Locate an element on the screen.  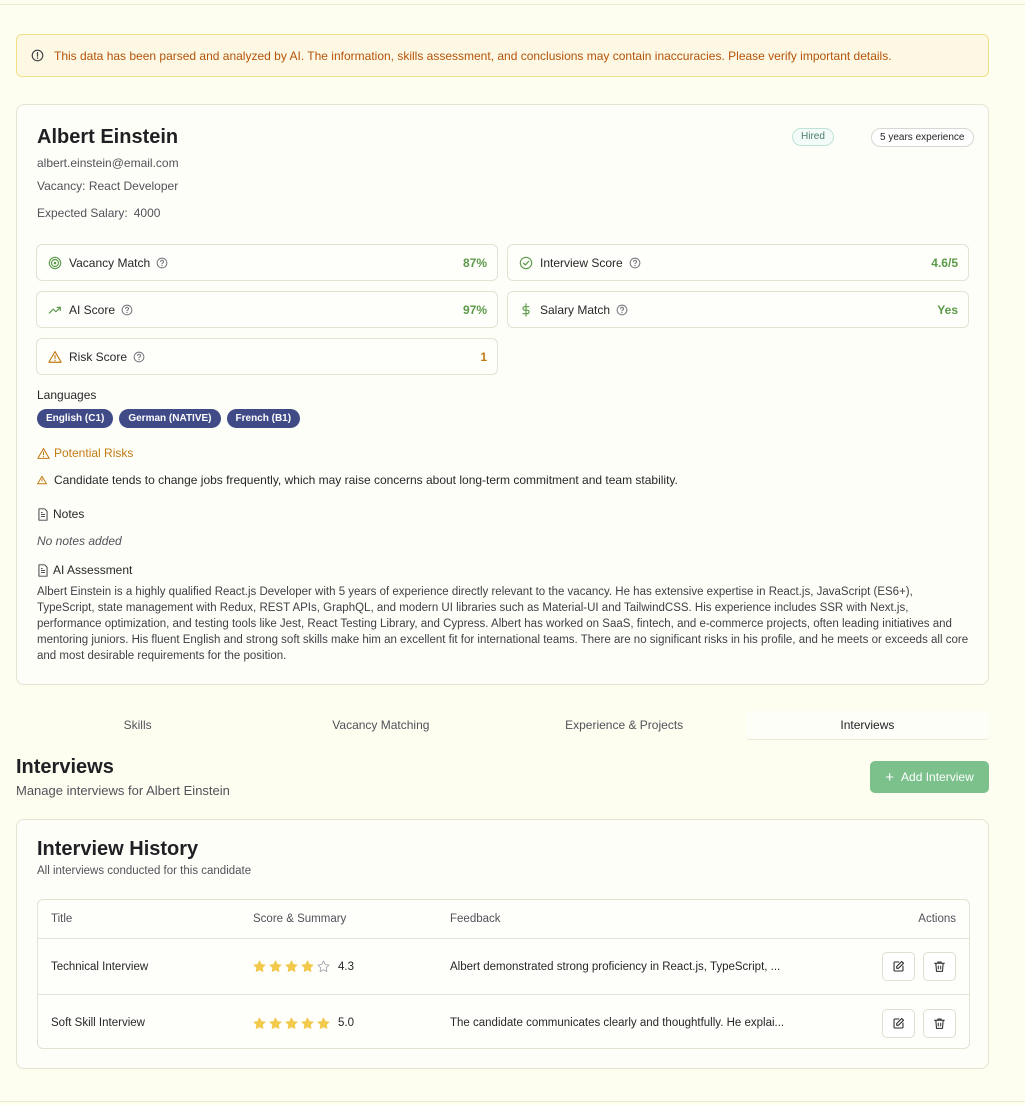
candidate-vacancy: Vacancy: React Developer is located at coordinates (107, 186).